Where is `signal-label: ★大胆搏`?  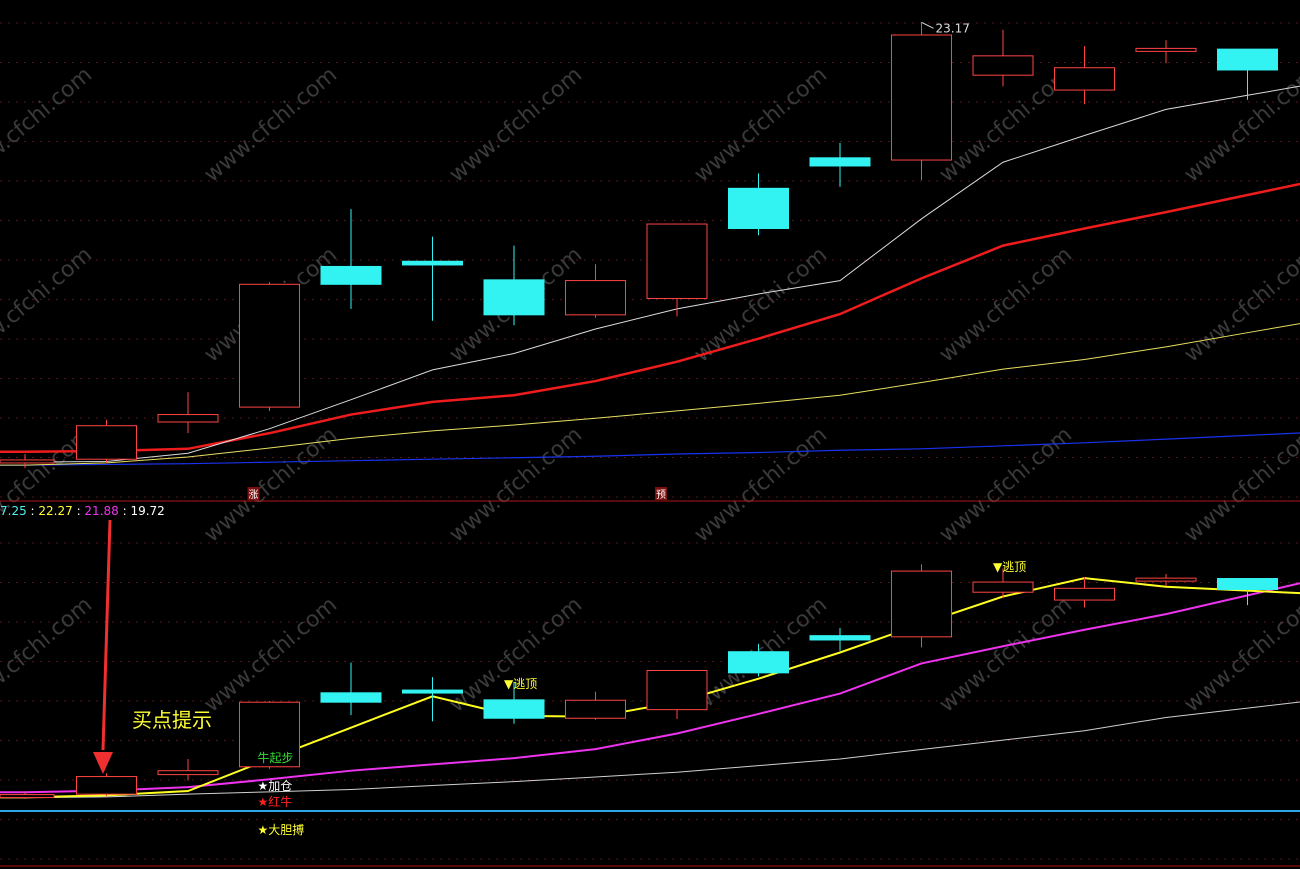
signal-label: ★大胆搏 is located at coordinates (281, 830).